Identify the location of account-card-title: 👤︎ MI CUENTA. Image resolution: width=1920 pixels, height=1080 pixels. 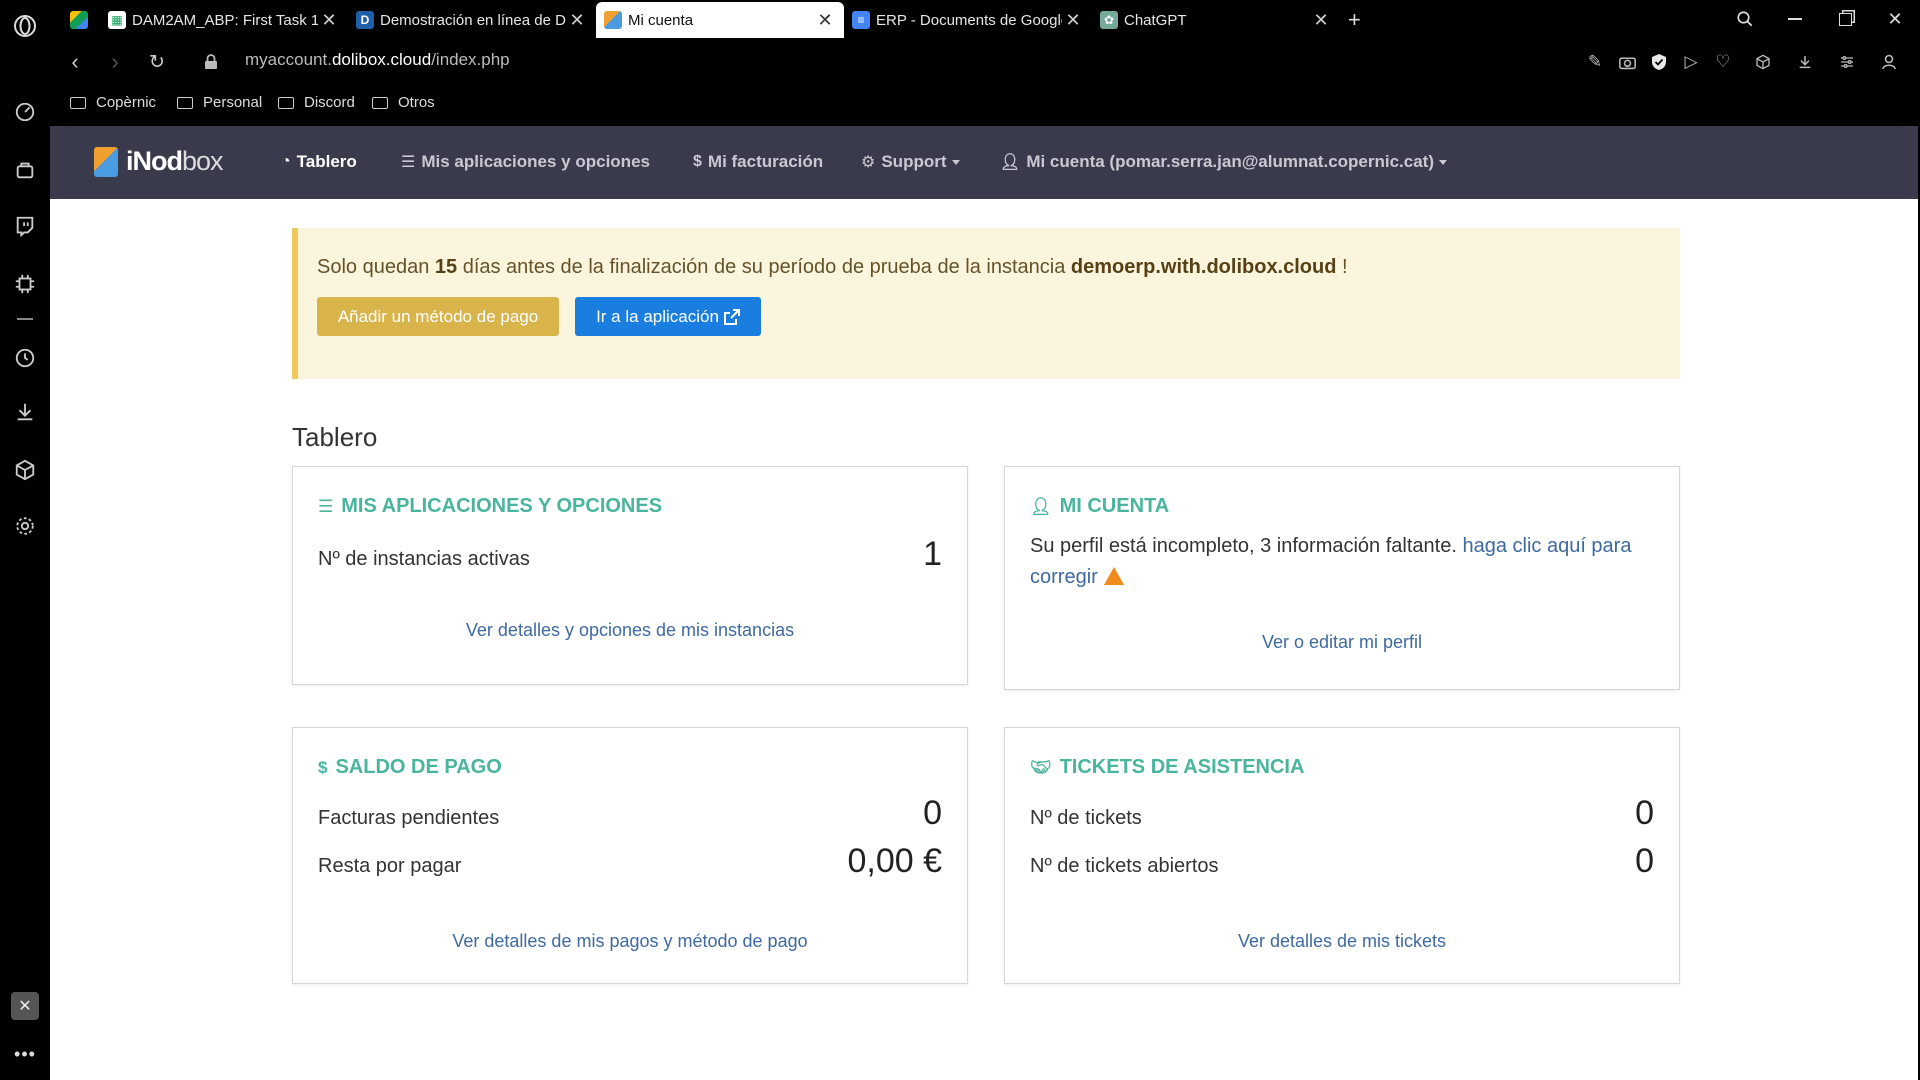
(1099, 506).